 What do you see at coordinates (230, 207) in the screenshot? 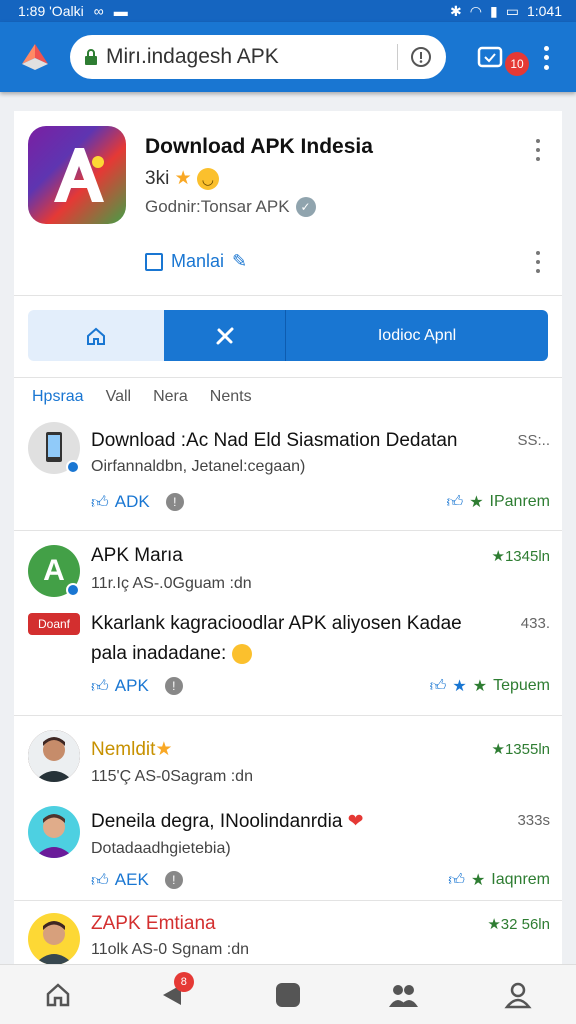
I see `app-developer: Godnir:Tonsar APK ✓` at bounding box center [230, 207].